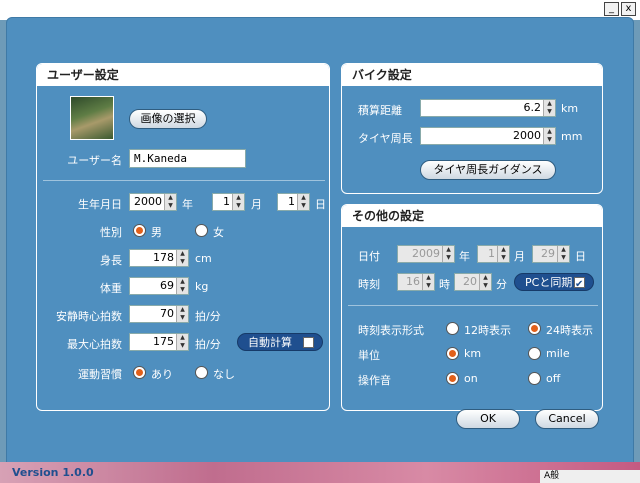 This screenshot has width=640, height=483. I want to click on date-year-unit: 年, so click(464, 256).